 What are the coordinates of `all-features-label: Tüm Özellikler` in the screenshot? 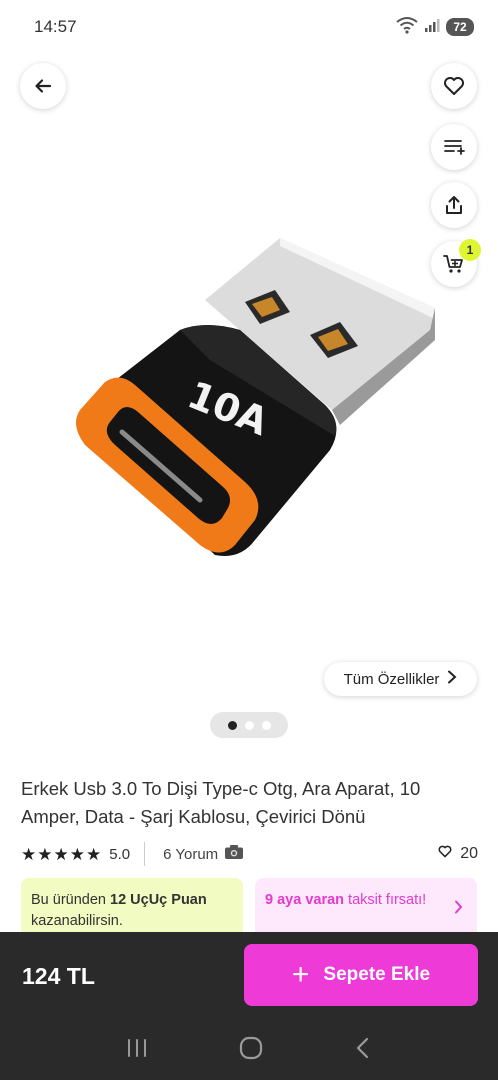 It's located at (391, 679).